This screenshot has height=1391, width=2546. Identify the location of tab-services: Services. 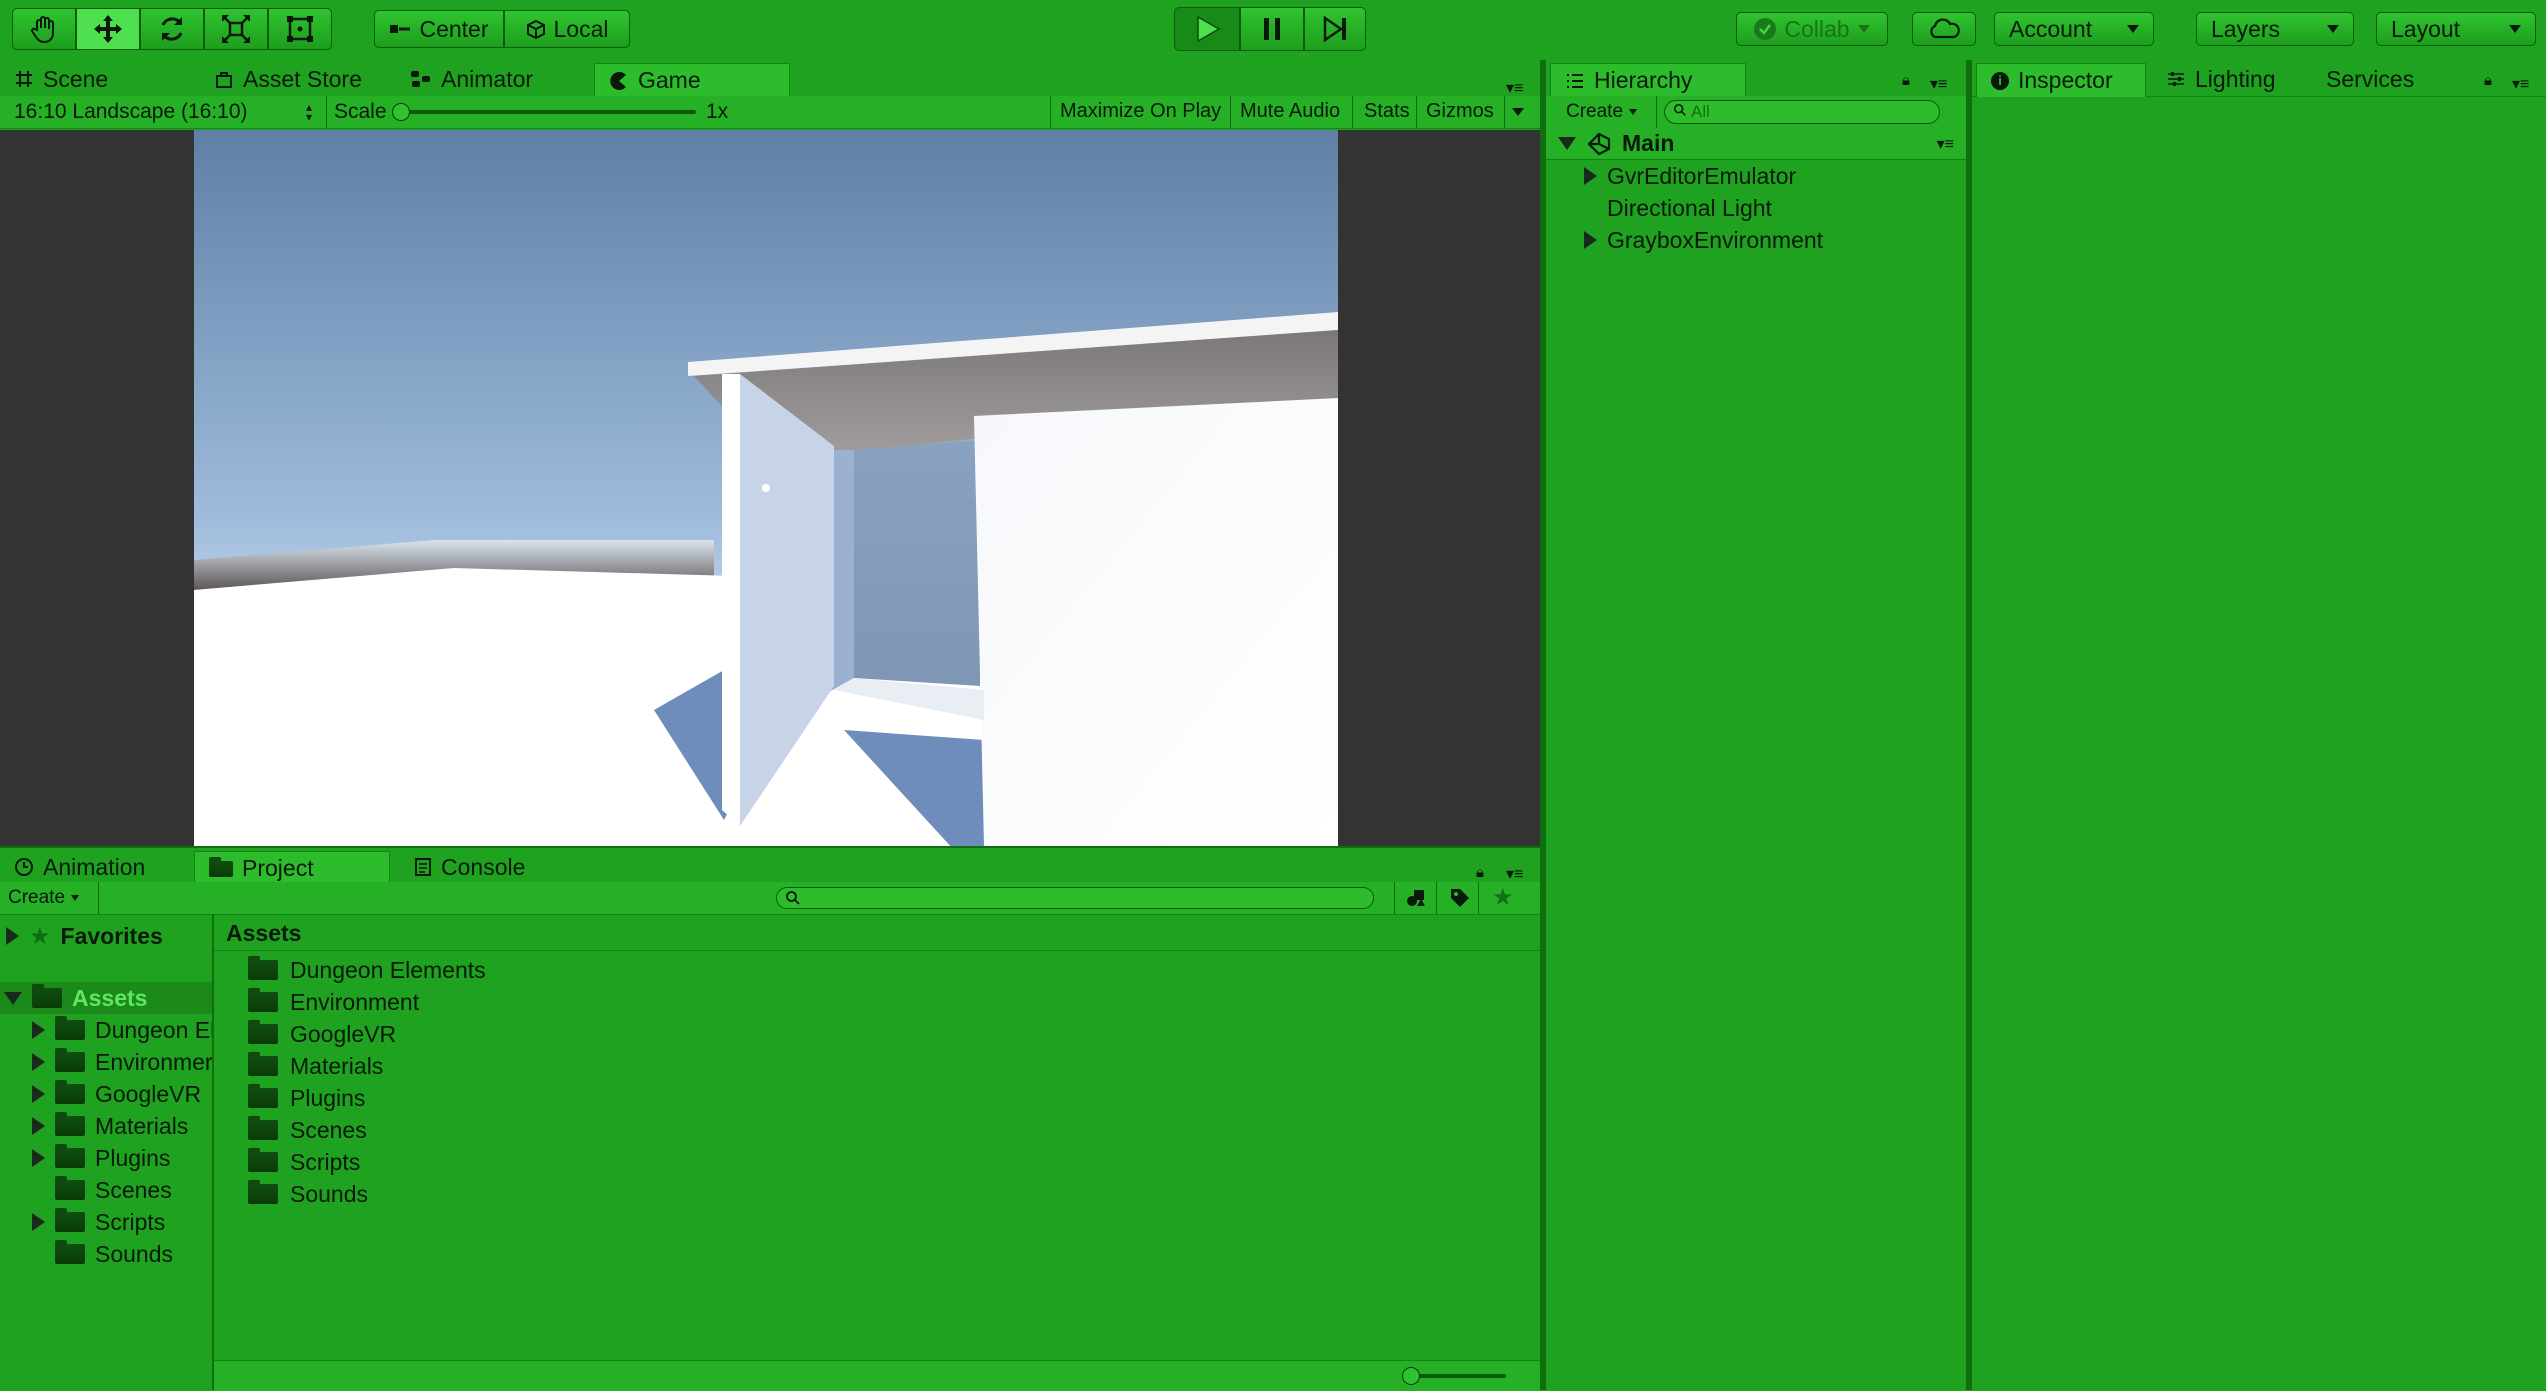
(2370, 79).